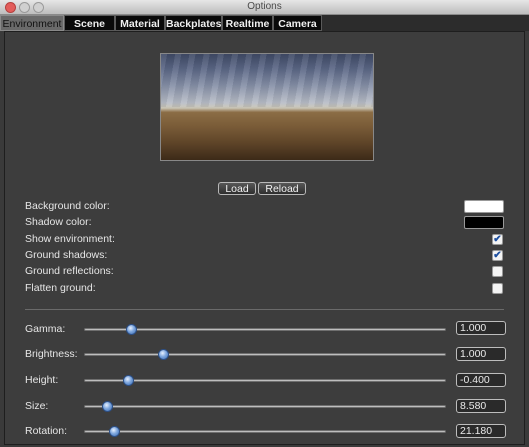 Image resolution: width=529 pixels, height=447 pixels. What do you see at coordinates (481, 354) in the screenshot?
I see `brightness-value-field: 1.000` at bounding box center [481, 354].